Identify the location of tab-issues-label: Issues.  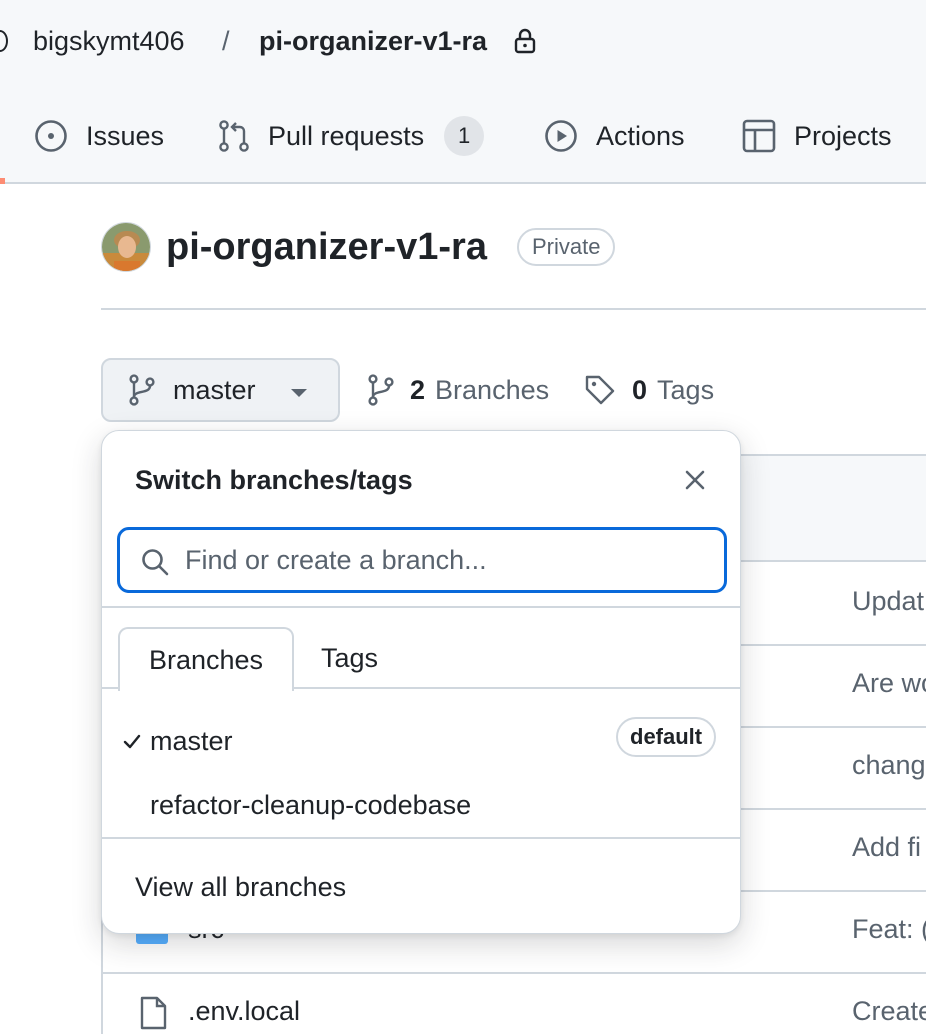
(125, 135).